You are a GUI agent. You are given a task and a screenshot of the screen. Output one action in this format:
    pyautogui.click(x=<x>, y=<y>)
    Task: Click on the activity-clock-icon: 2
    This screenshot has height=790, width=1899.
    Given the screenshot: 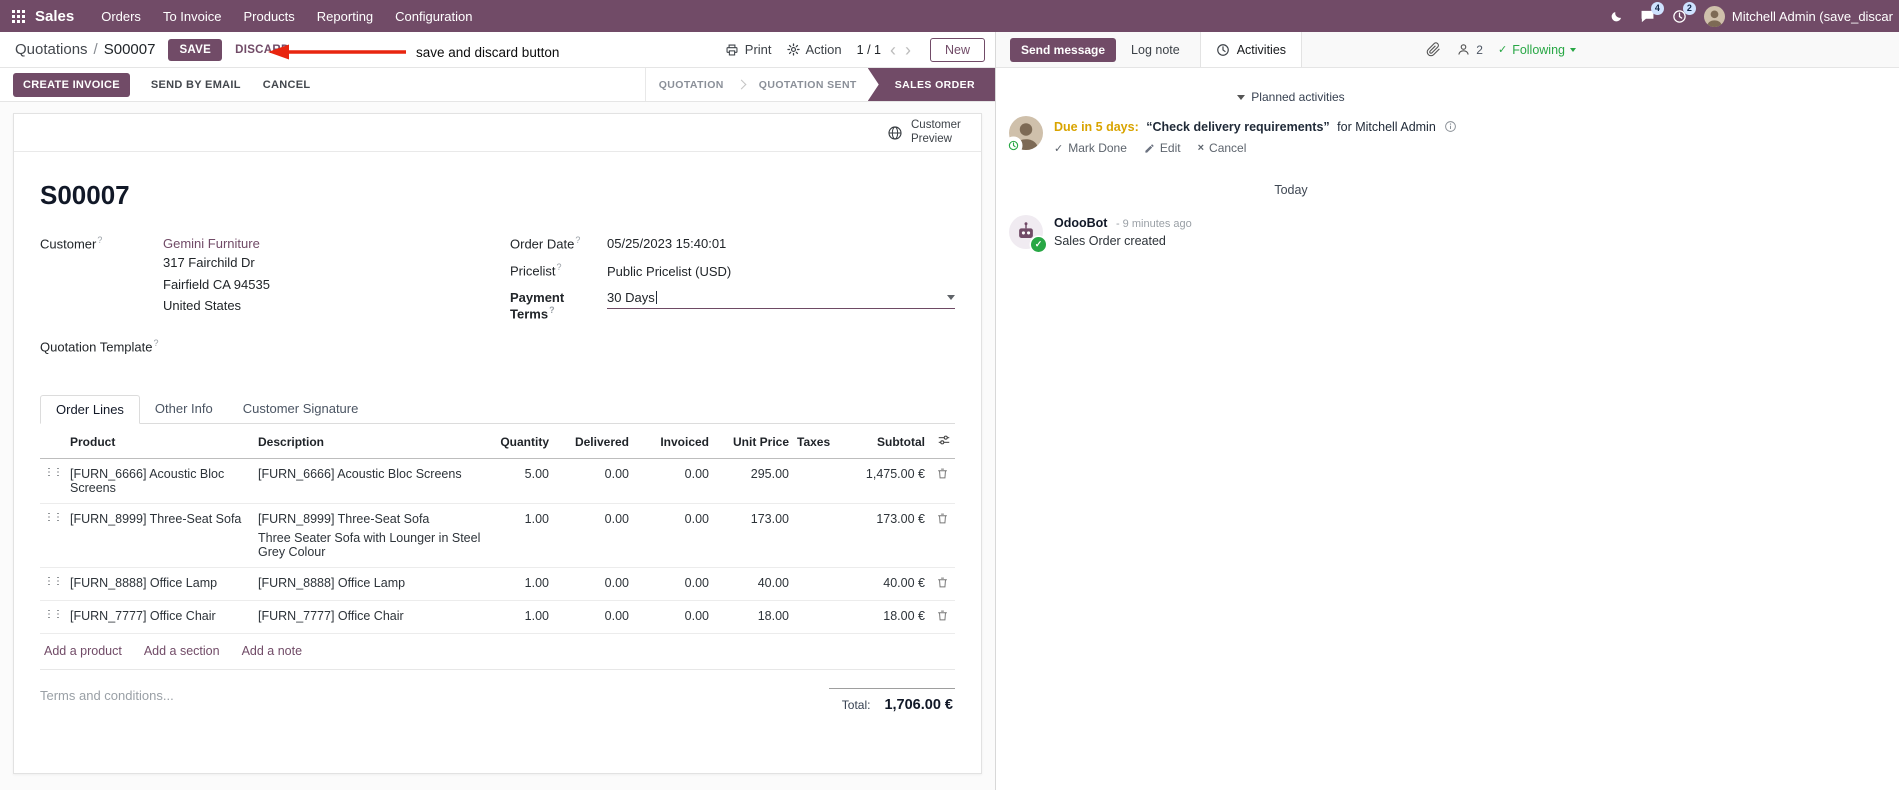 What is the action you would take?
    pyautogui.click(x=1684, y=12)
    